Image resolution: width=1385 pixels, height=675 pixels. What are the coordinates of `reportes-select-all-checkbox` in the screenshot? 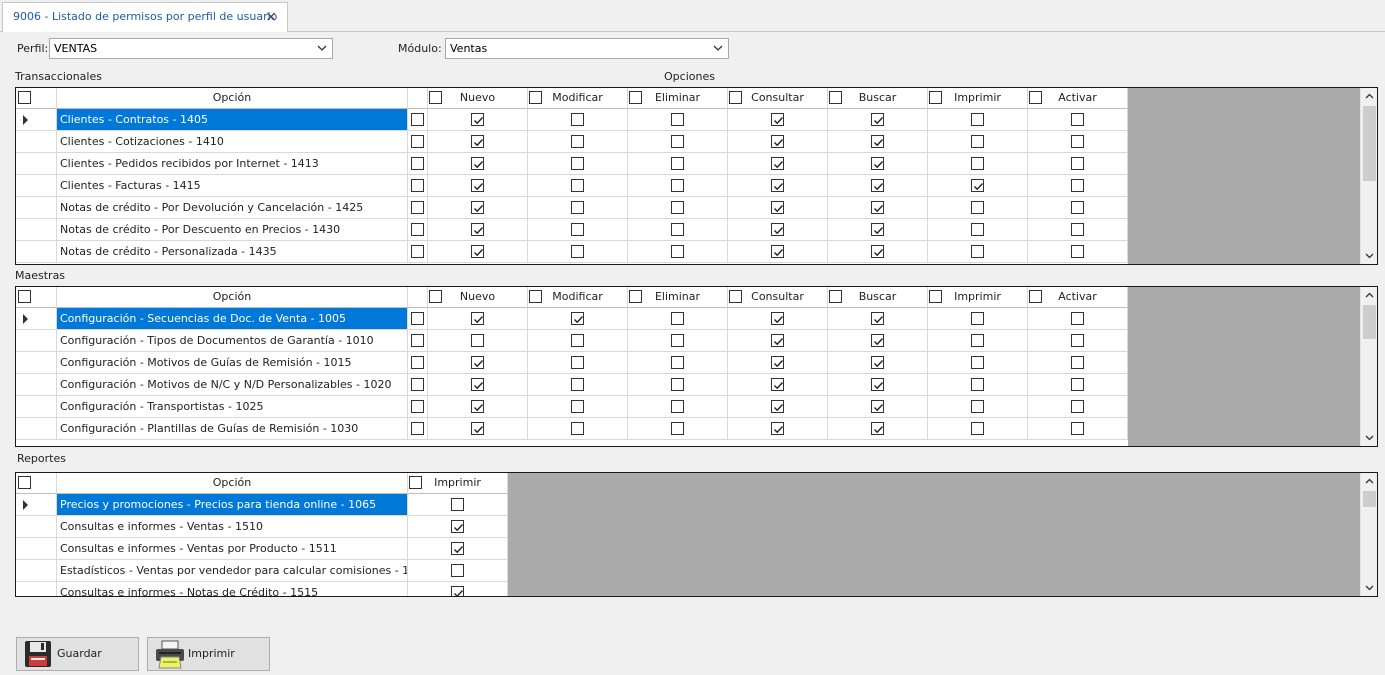 It's located at (24, 482).